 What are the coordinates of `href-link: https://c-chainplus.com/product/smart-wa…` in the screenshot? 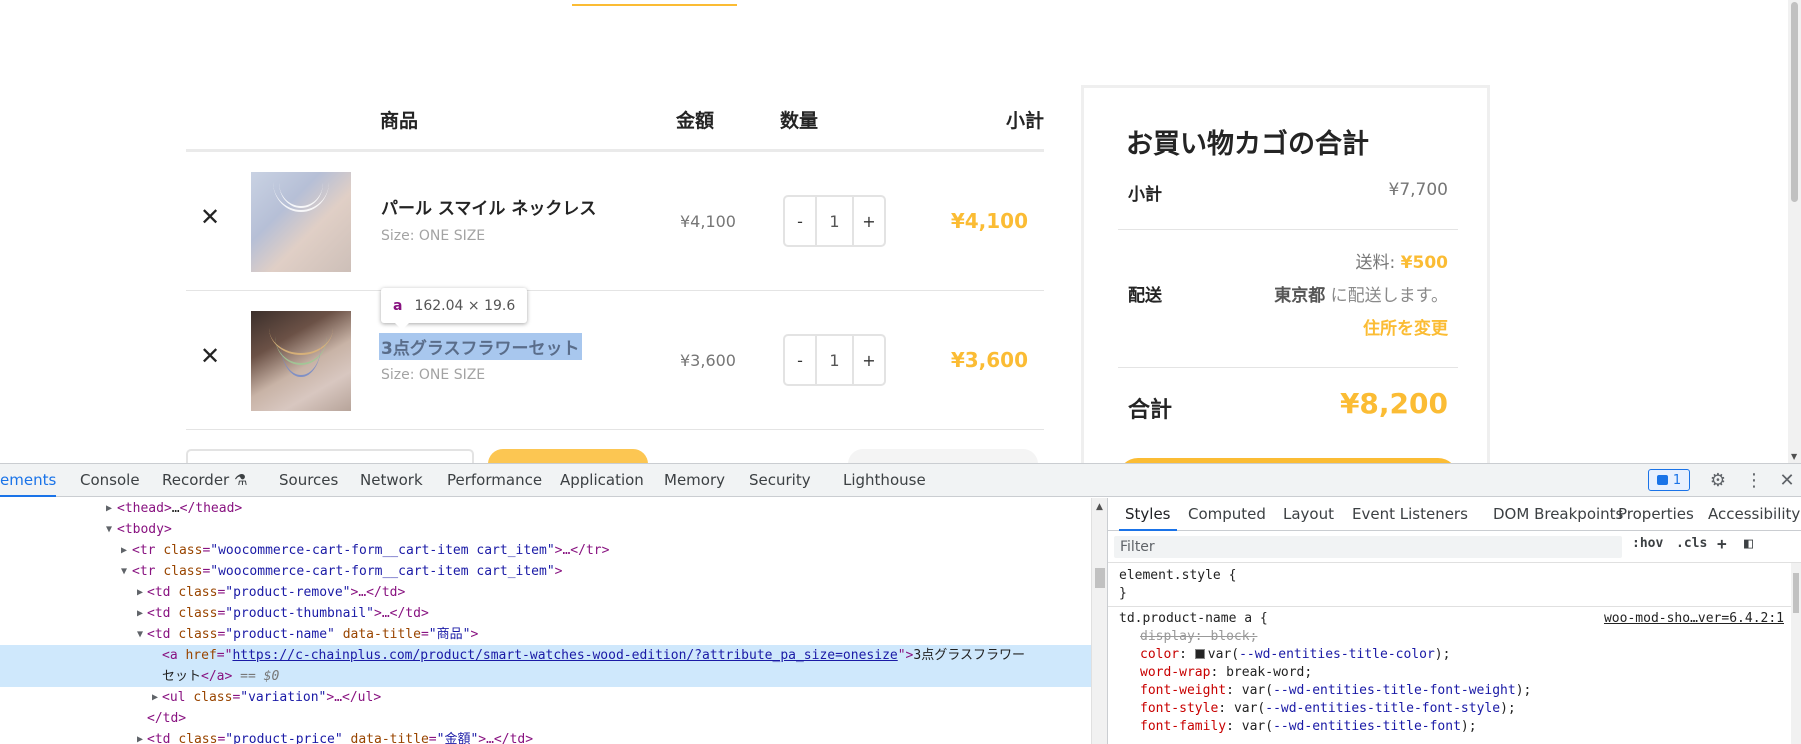 It's located at (564, 655).